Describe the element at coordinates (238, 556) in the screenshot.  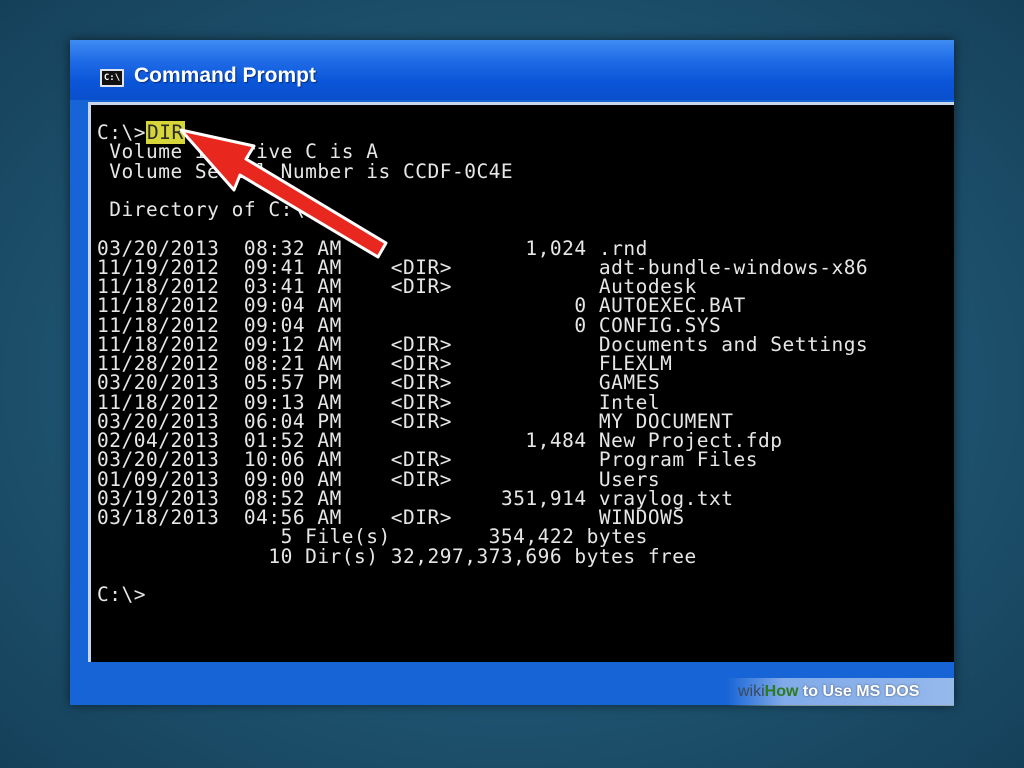
I see `summary-count: 10 Dir(s)` at that location.